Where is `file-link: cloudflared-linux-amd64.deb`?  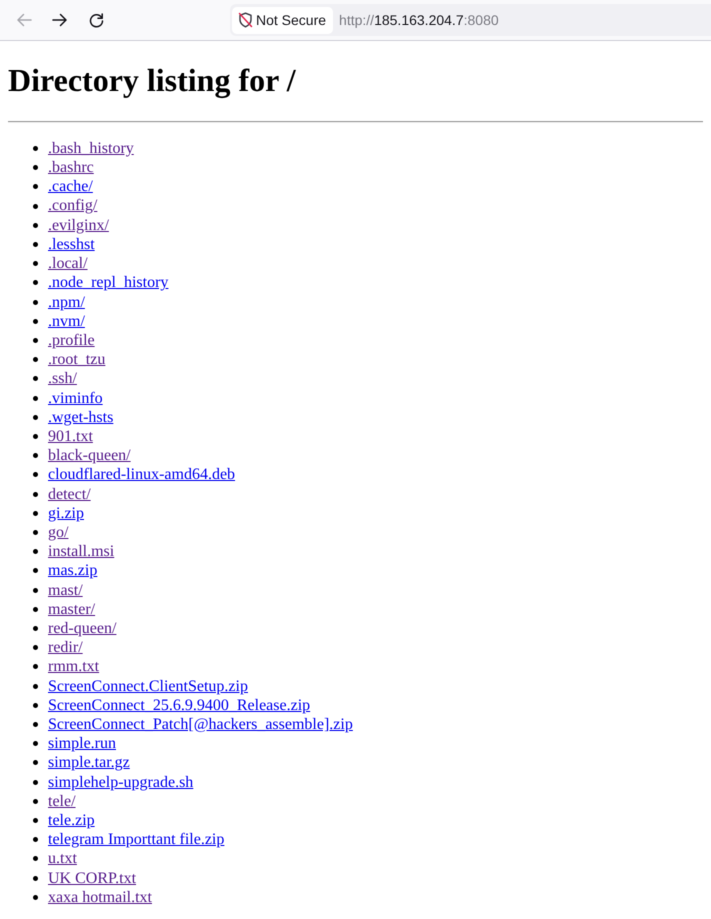 file-link: cloudflared-linux-amd64.deb is located at coordinates (142, 475).